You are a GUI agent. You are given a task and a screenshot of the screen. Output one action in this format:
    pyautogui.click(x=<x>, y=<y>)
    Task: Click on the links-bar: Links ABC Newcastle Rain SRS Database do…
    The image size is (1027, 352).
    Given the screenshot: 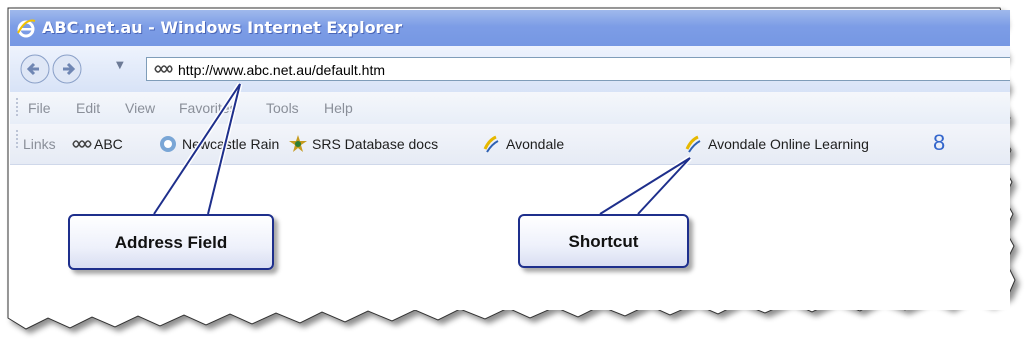 What is the action you would take?
    pyautogui.click(x=510, y=144)
    